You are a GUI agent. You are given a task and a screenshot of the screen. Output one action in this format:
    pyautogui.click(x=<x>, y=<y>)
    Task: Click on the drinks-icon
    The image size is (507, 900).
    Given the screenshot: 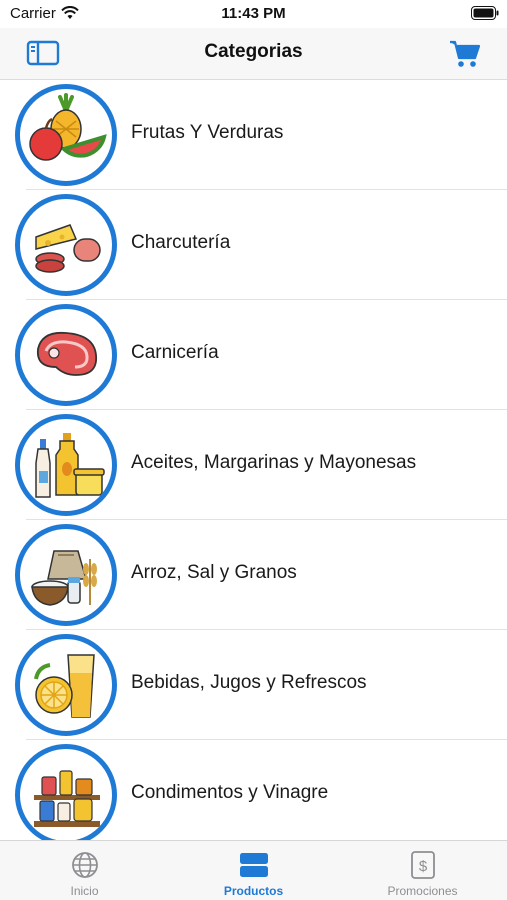 What is the action you would take?
    pyautogui.click(x=66, y=685)
    